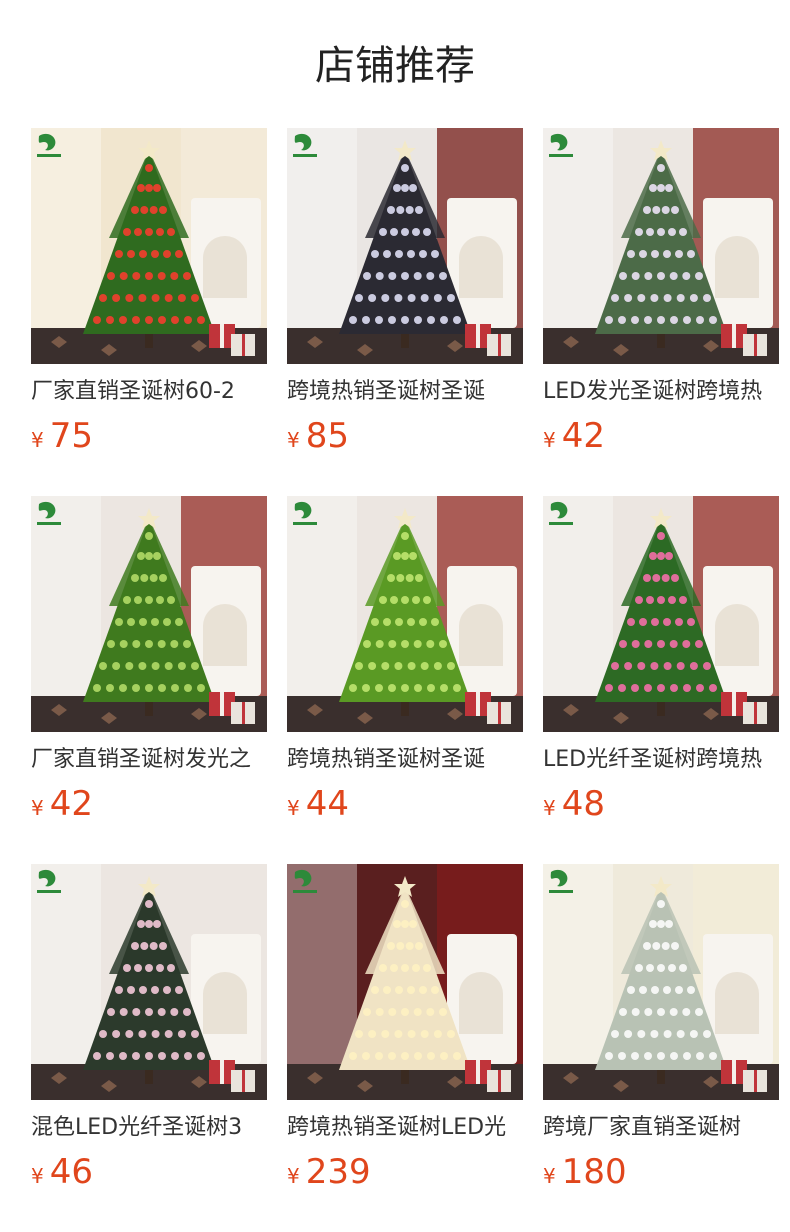 The height and width of the screenshot is (1232, 790). What do you see at coordinates (338, 1172) in the screenshot?
I see `price-value: 239` at bounding box center [338, 1172].